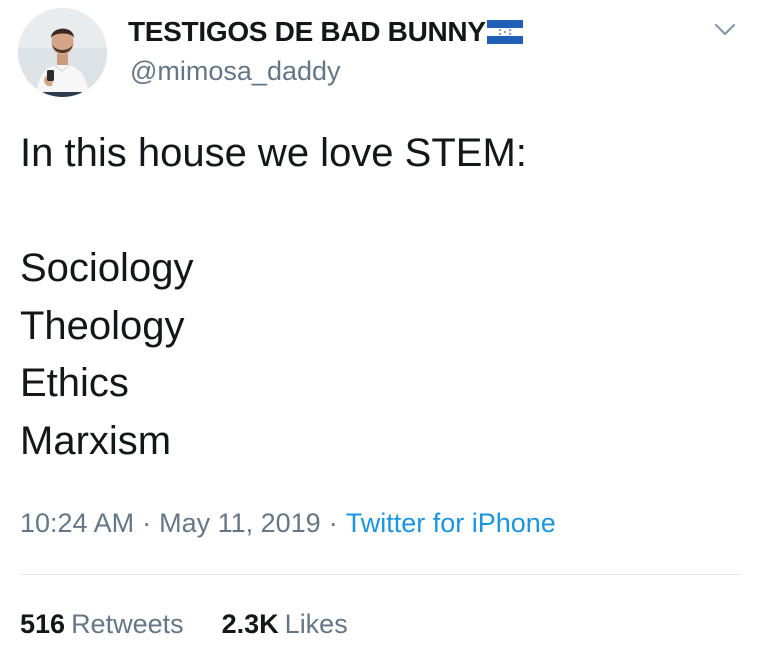  What do you see at coordinates (316, 624) in the screenshot?
I see `likes-label: Likes` at bounding box center [316, 624].